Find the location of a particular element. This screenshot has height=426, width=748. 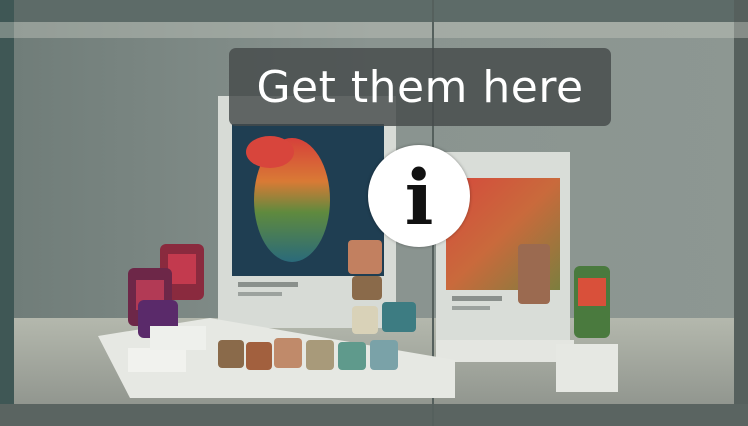

tooltip-text: Get them here is located at coordinates (420, 87).